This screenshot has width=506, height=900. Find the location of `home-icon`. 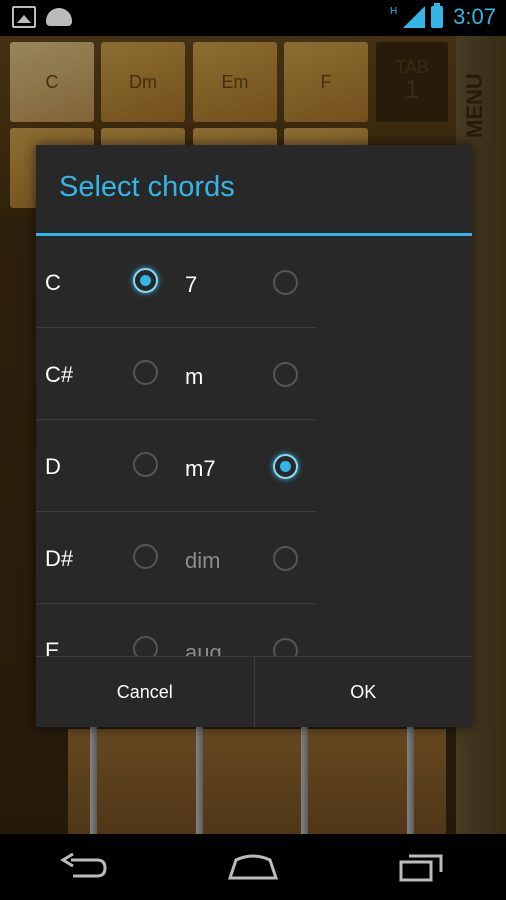

home-icon is located at coordinates (253, 867).